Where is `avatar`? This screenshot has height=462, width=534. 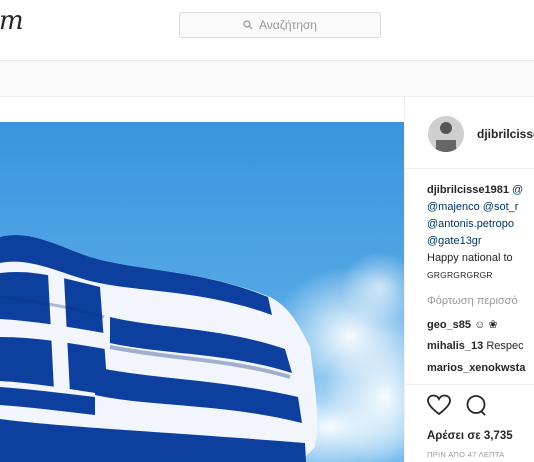
avatar is located at coordinates (446, 134).